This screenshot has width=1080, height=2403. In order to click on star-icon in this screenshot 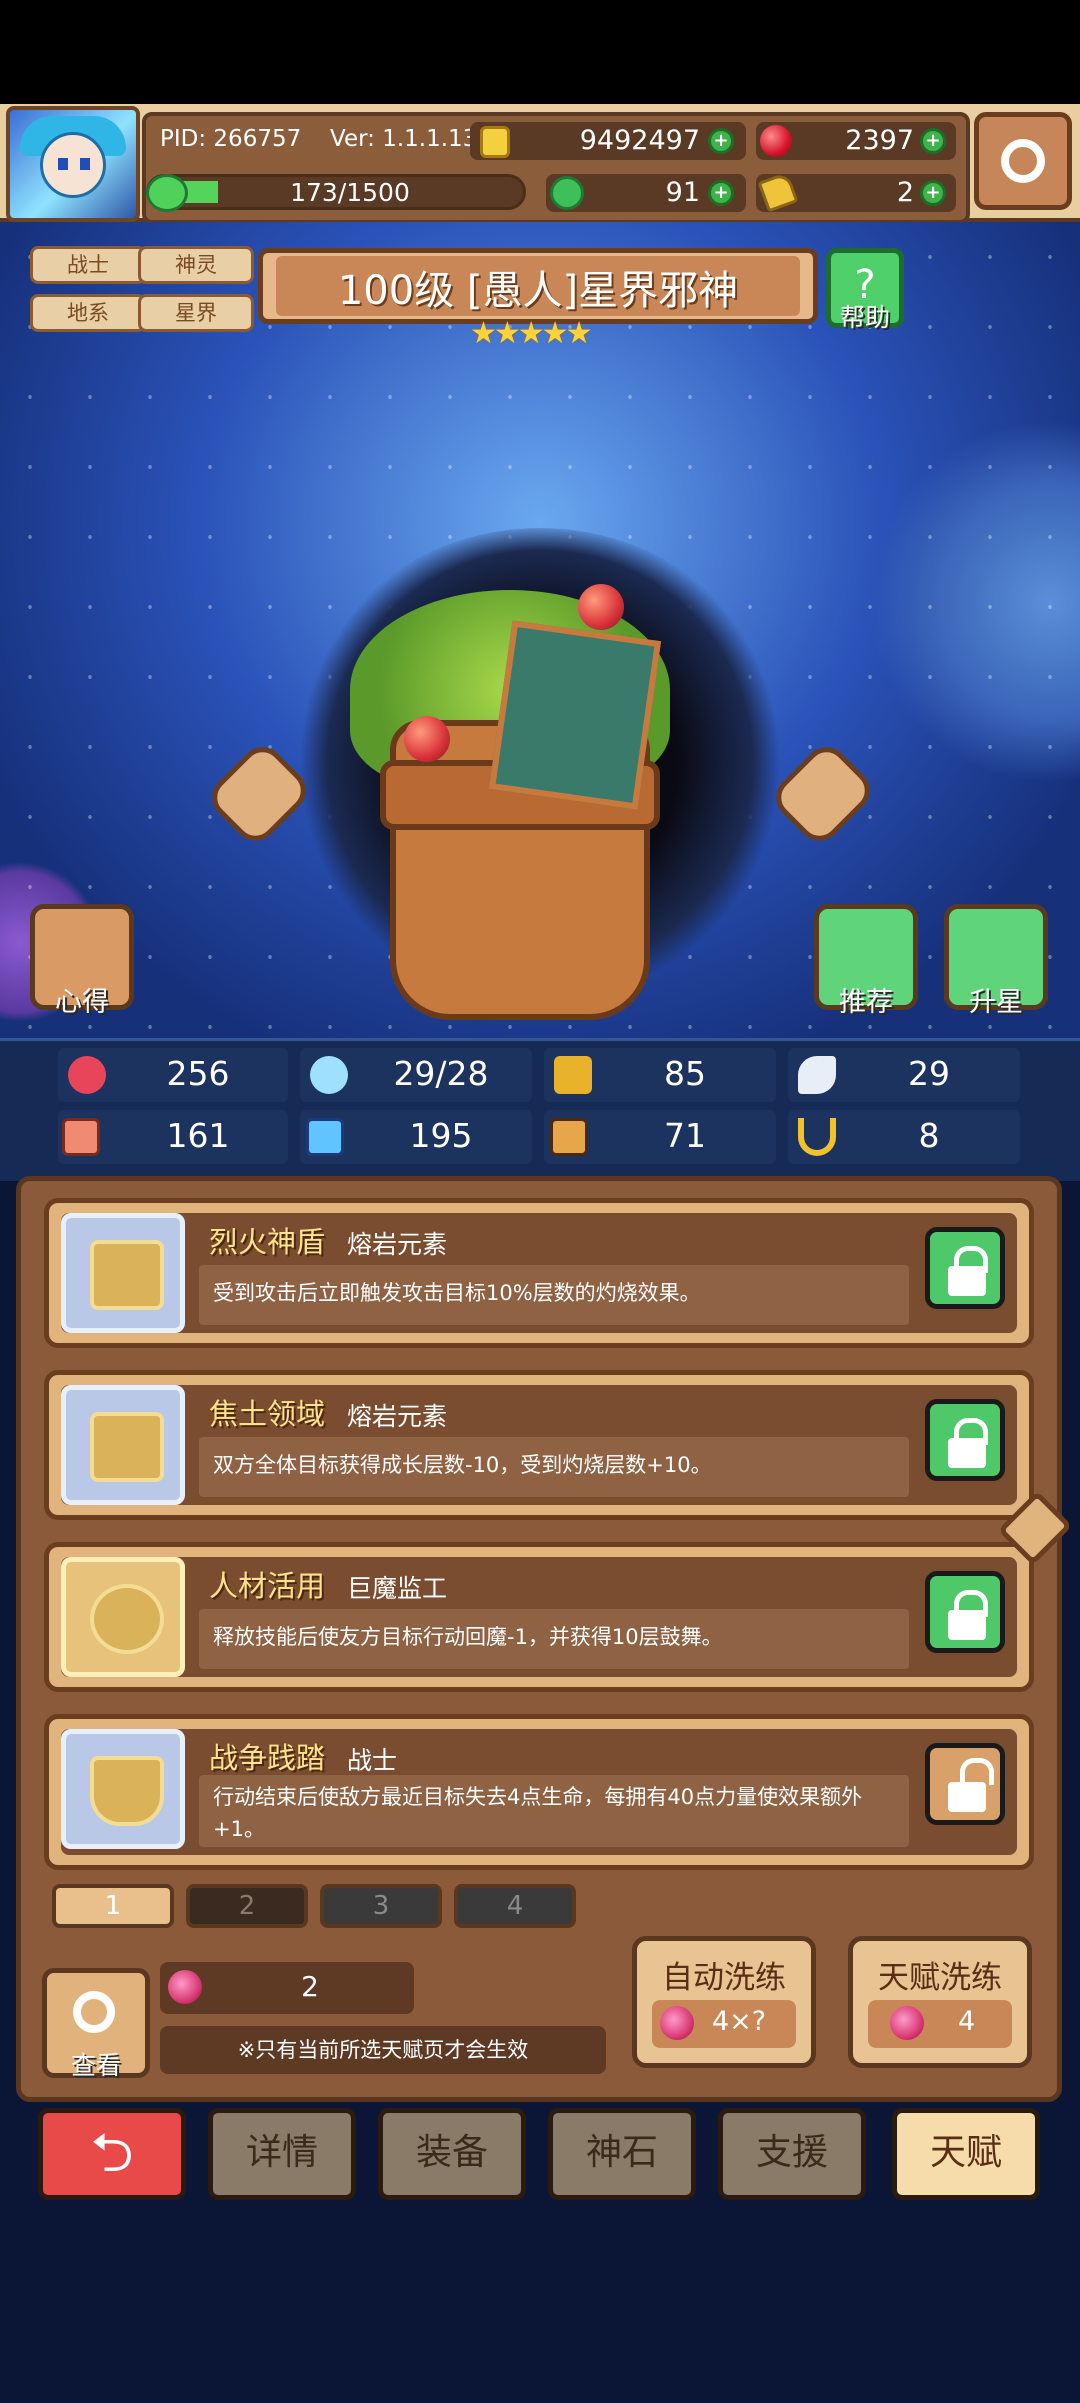, I will do `click(123, 1617)`.